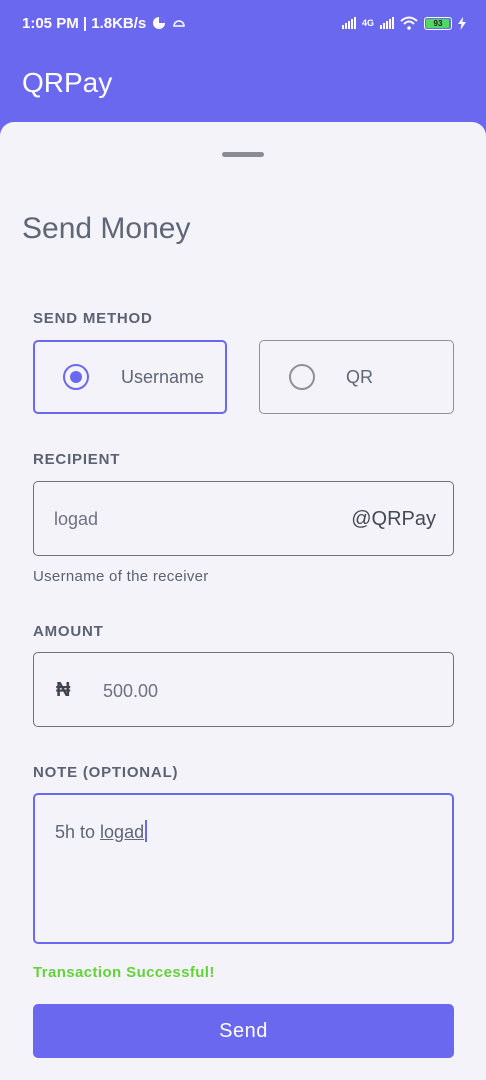 The height and width of the screenshot is (1080, 486). What do you see at coordinates (409, 23) in the screenshot?
I see `wifi-icon` at bounding box center [409, 23].